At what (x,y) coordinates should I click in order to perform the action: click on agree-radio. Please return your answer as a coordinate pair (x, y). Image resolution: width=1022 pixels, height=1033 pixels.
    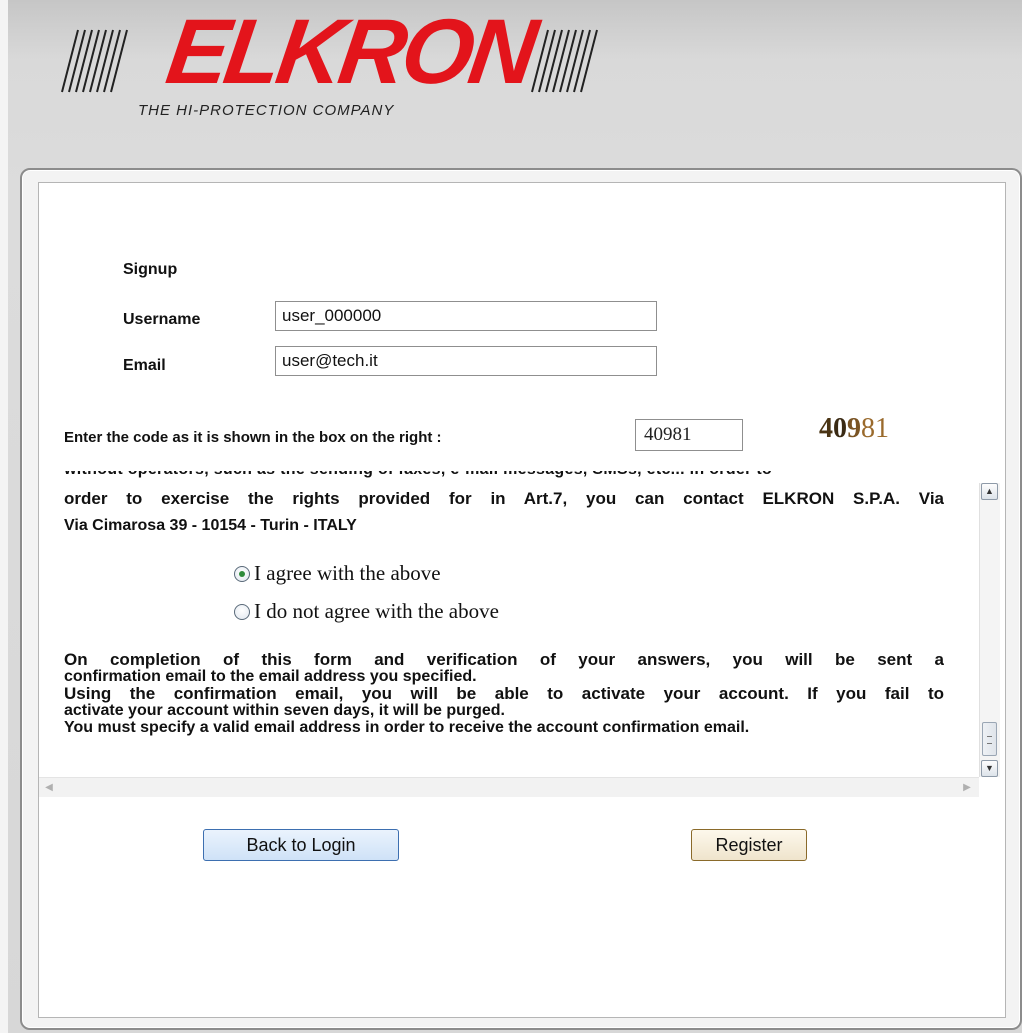
    Looking at the image, I should click on (242, 573).